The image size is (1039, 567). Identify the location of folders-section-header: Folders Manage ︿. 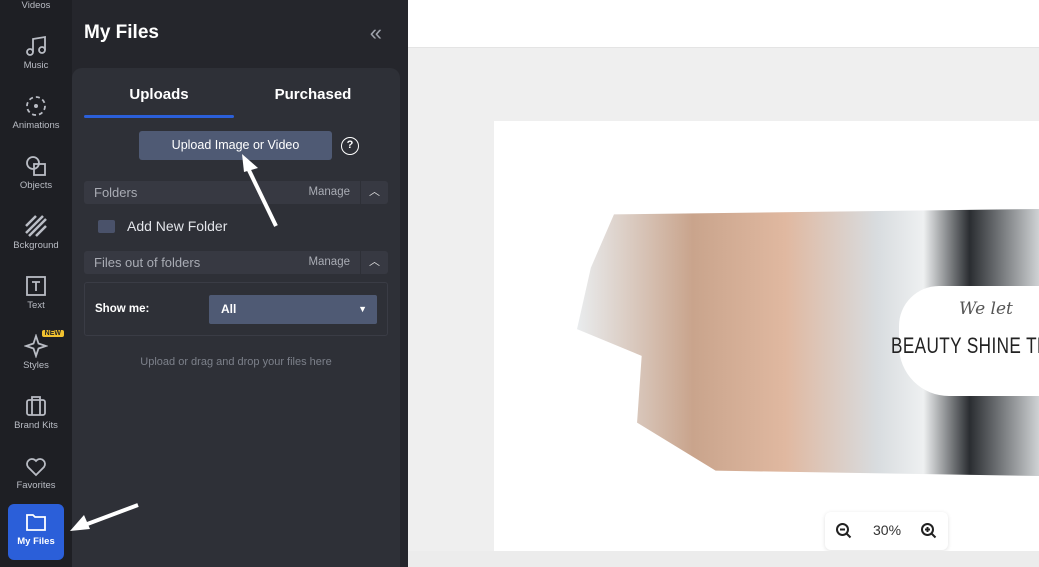
(236, 192).